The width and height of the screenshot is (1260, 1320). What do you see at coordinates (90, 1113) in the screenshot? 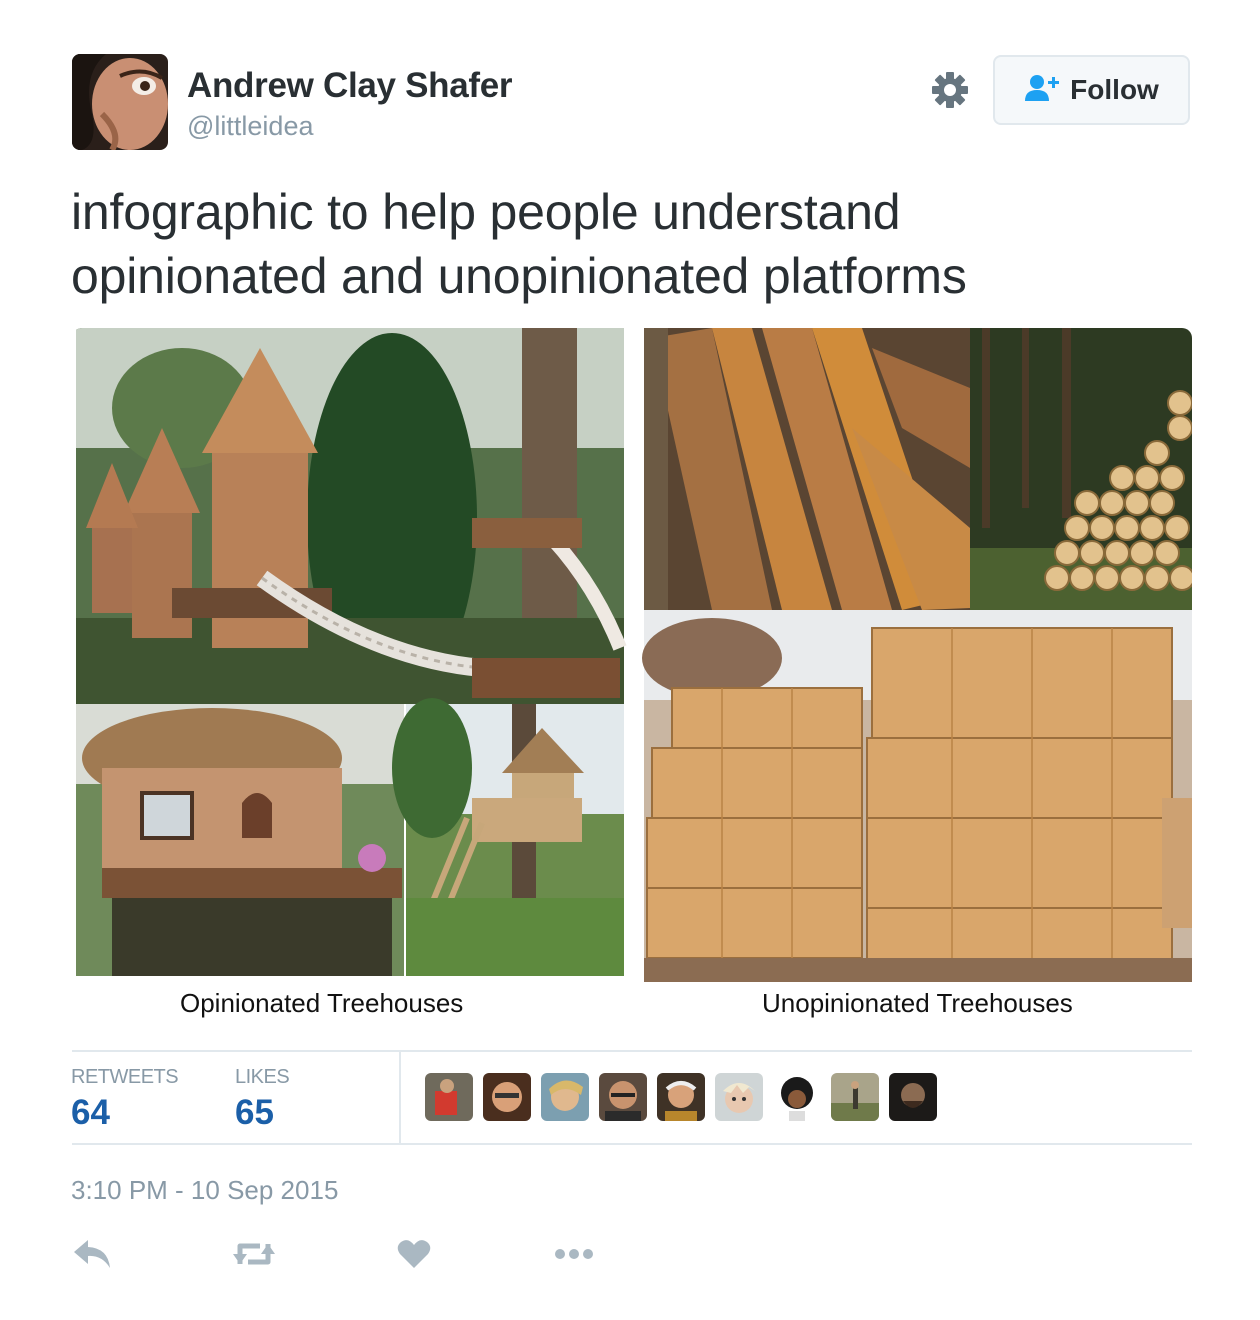
I see `retweets-count: 64` at bounding box center [90, 1113].